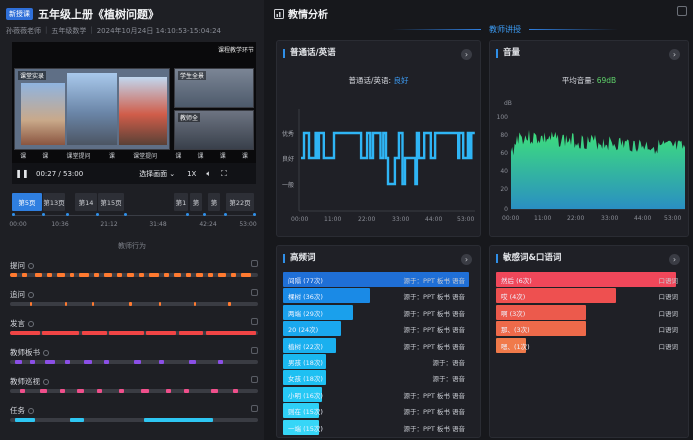  What do you see at coordinates (589, 279) in the screenshot?
I see `sensitive-word-row: 然后 (6次) 口语词` at bounding box center [589, 279].